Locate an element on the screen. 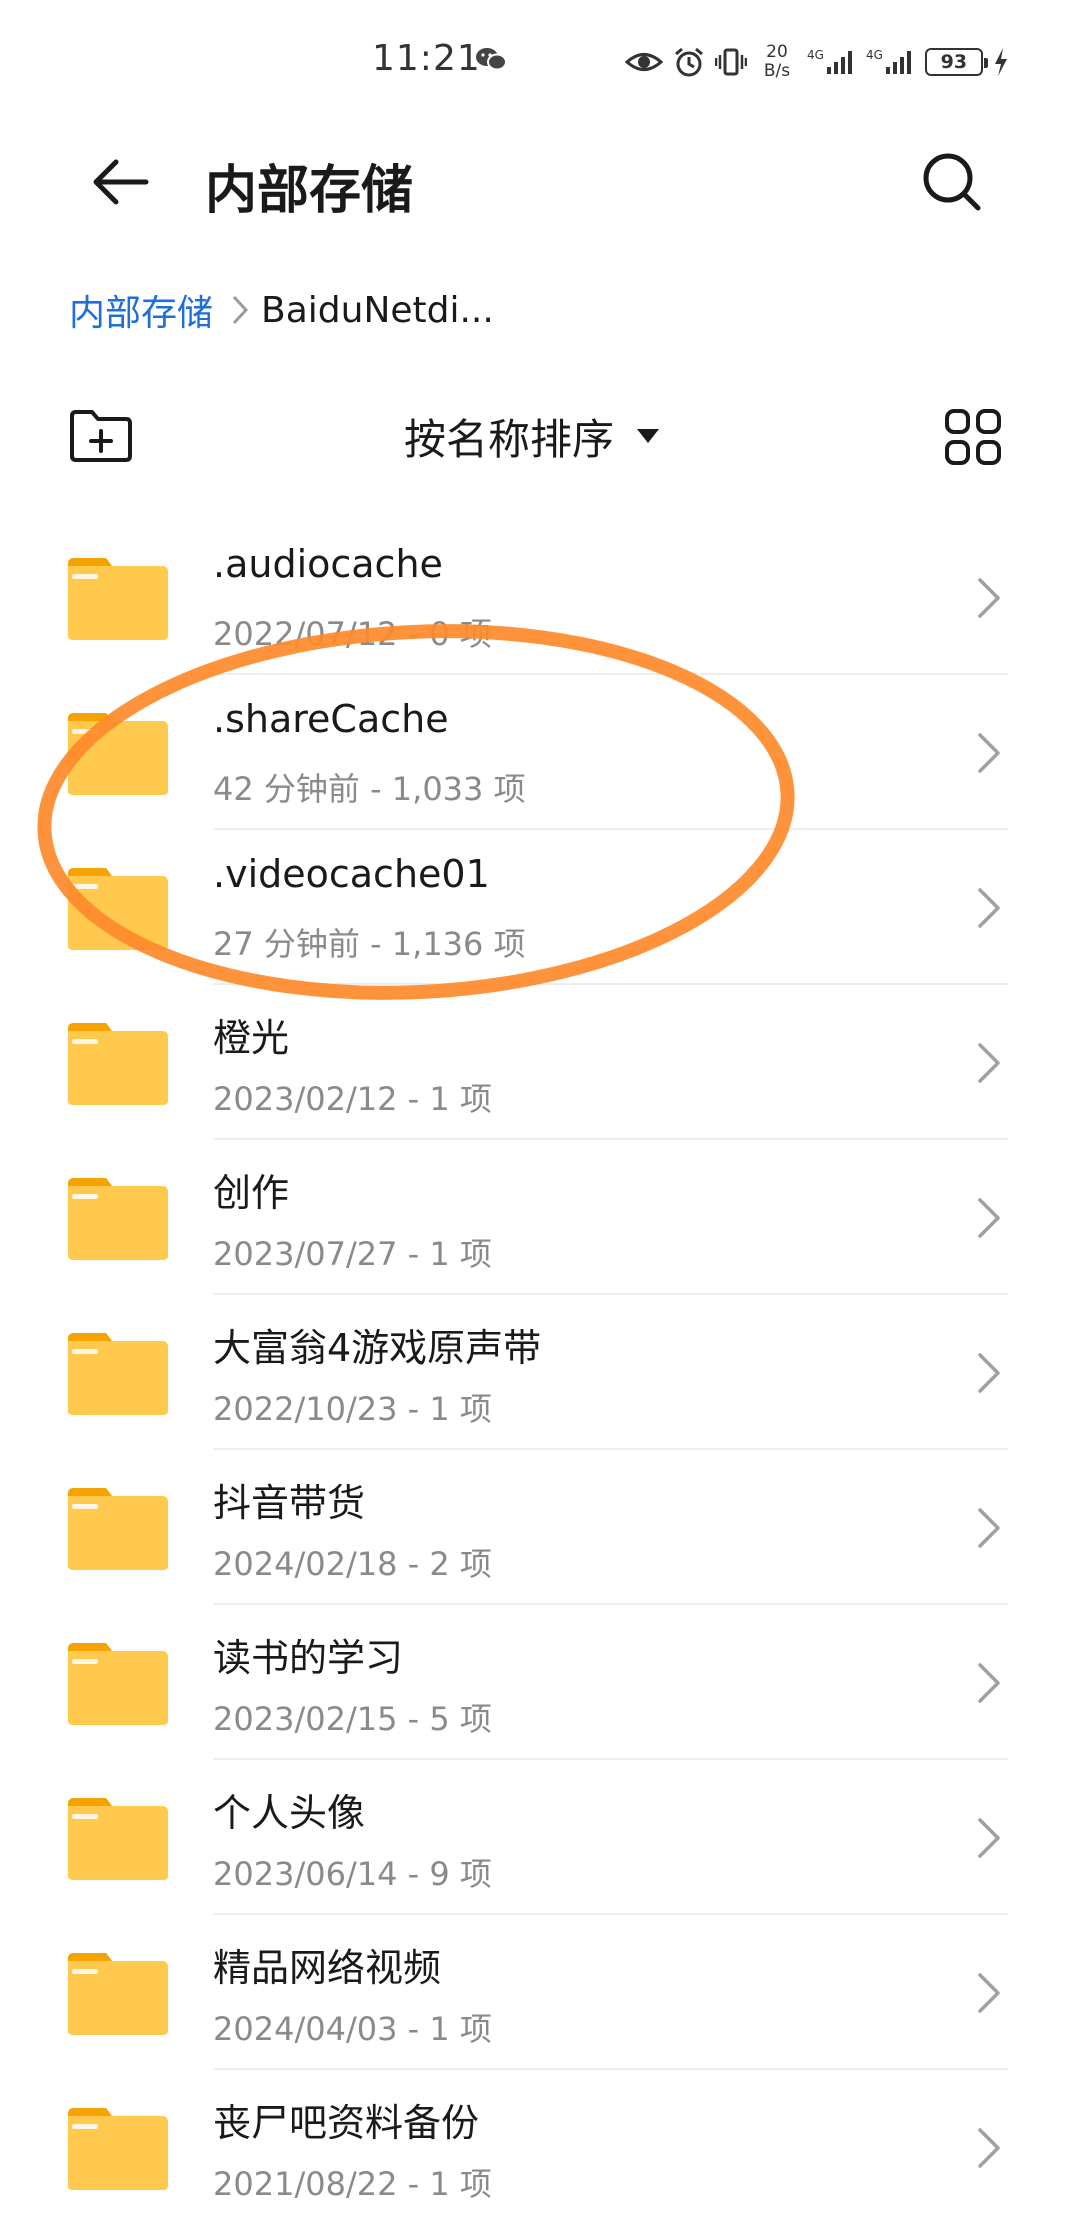 The width and height of the screenshot is (1080, 2228). file-name: .audiocache is located at coordinates (328, 564).